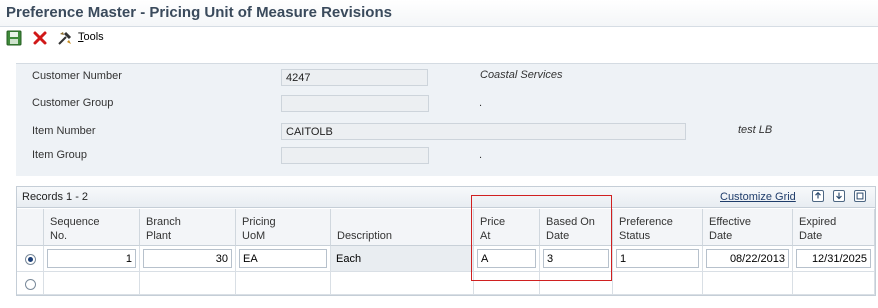 The image size is (878, 308). Describe the element at coordinates (75, 222) in the screenshot. I see `header-line-1: Sequence` at that location.